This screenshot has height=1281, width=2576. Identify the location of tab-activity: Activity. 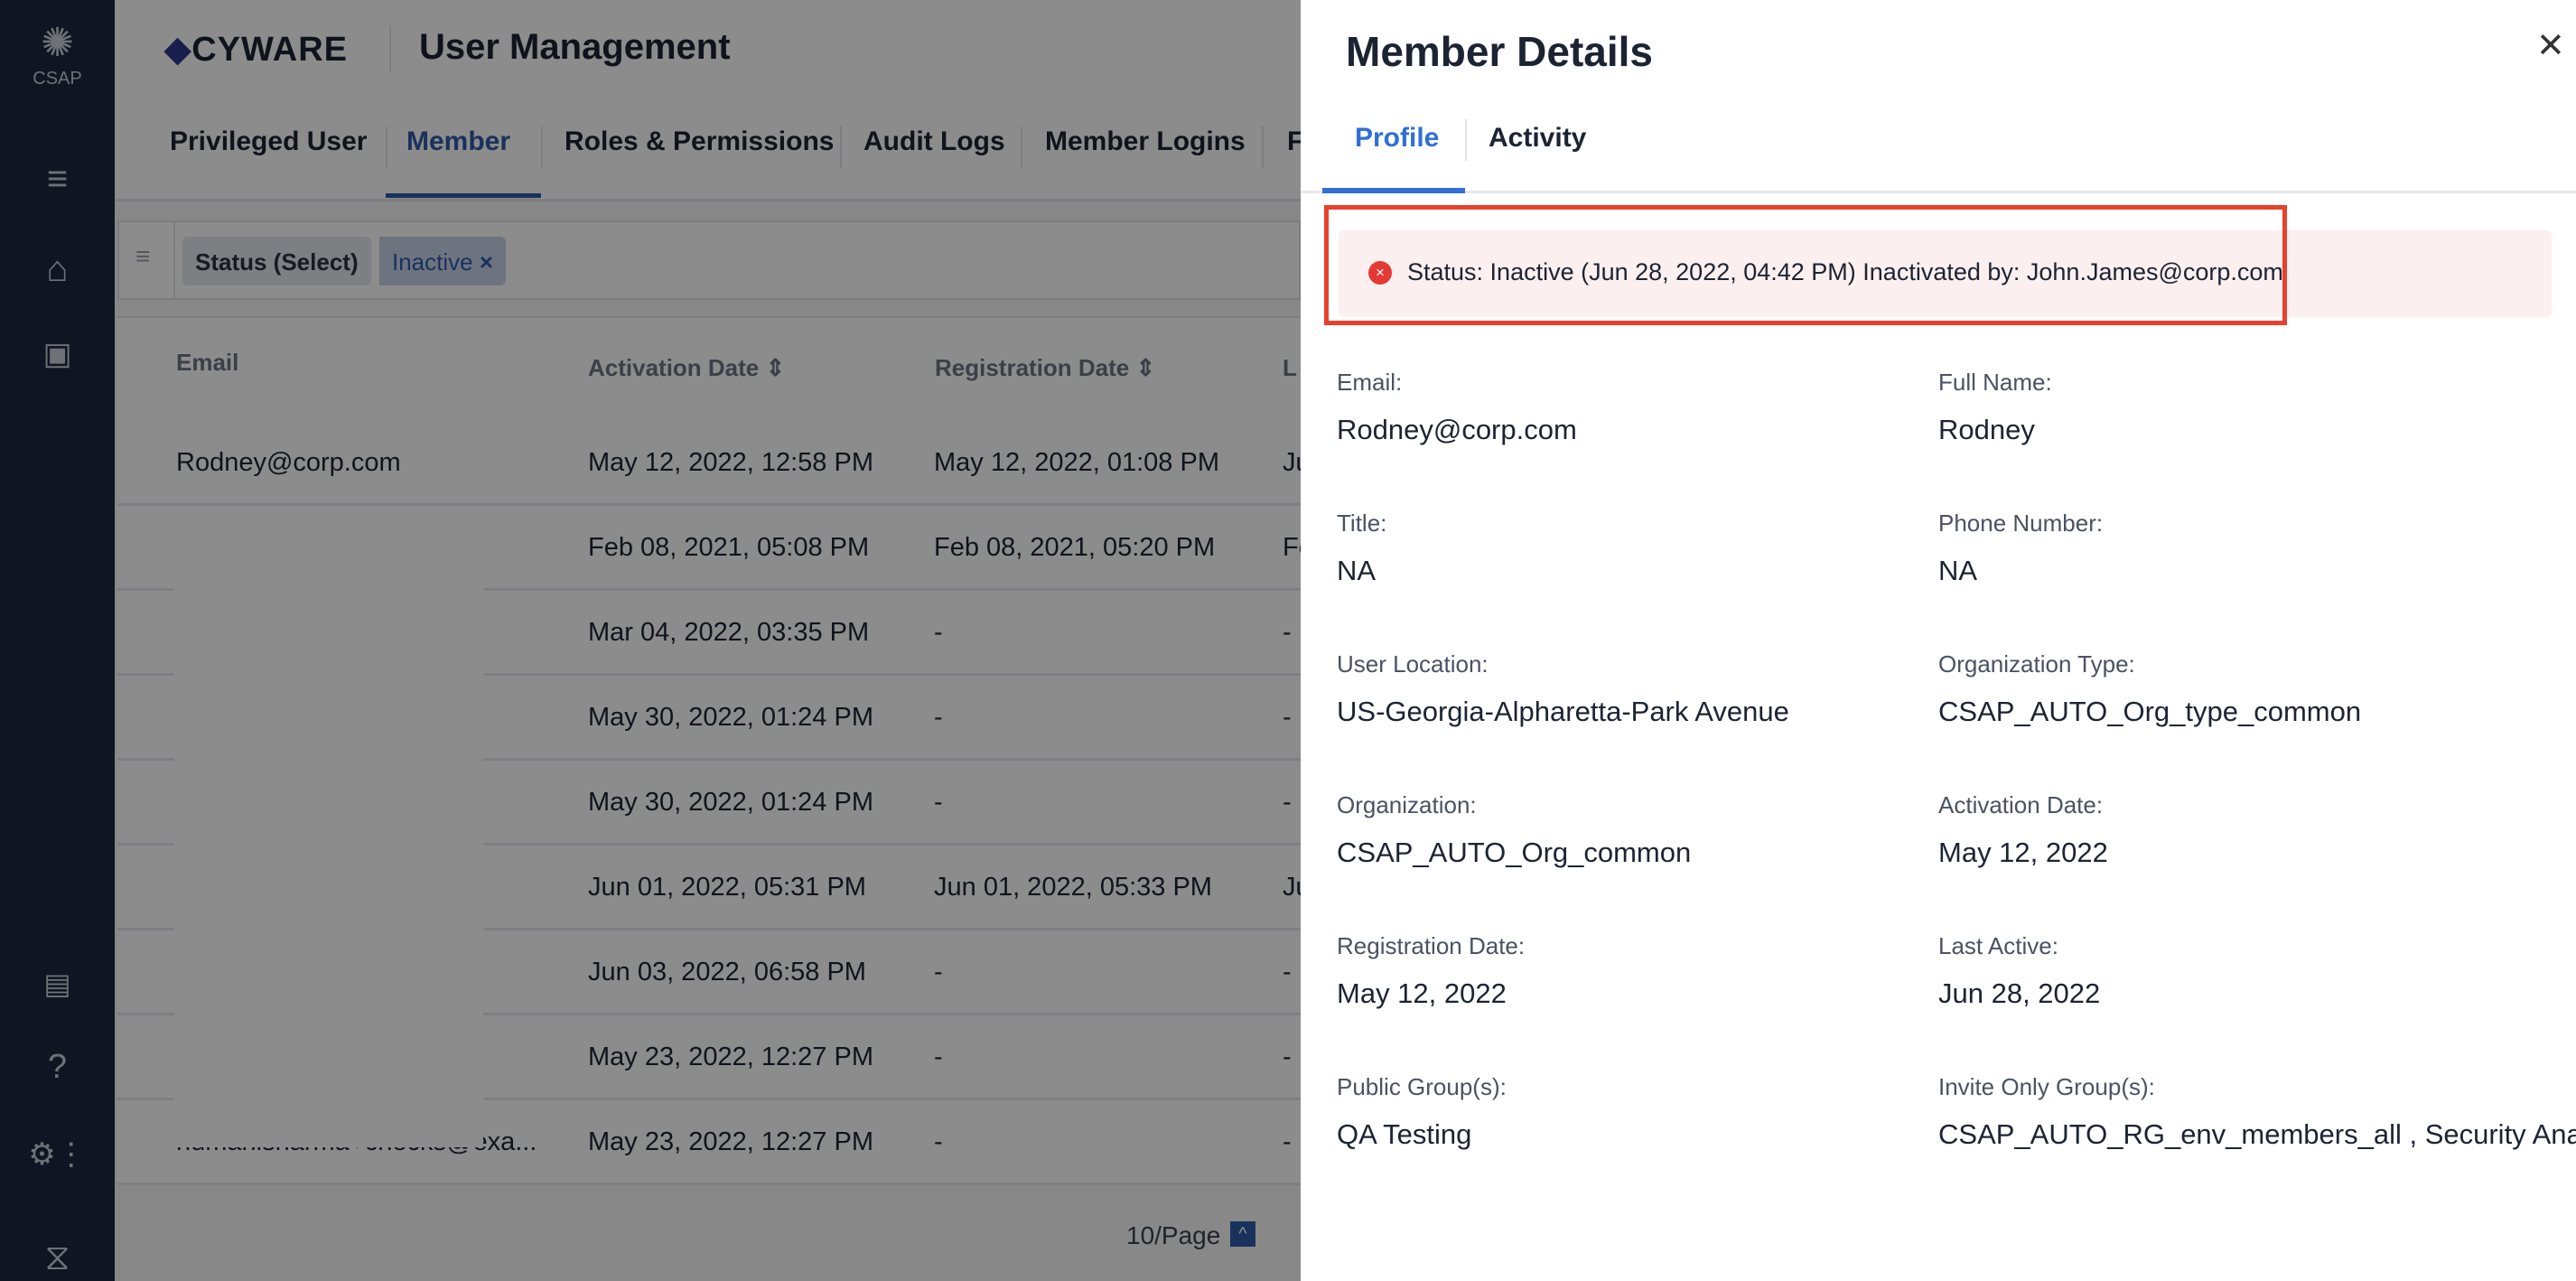
(1537, 138).